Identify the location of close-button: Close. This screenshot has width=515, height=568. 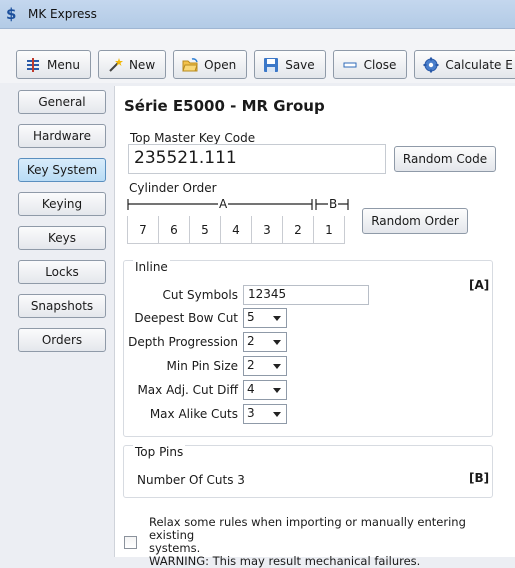
(370, 64).